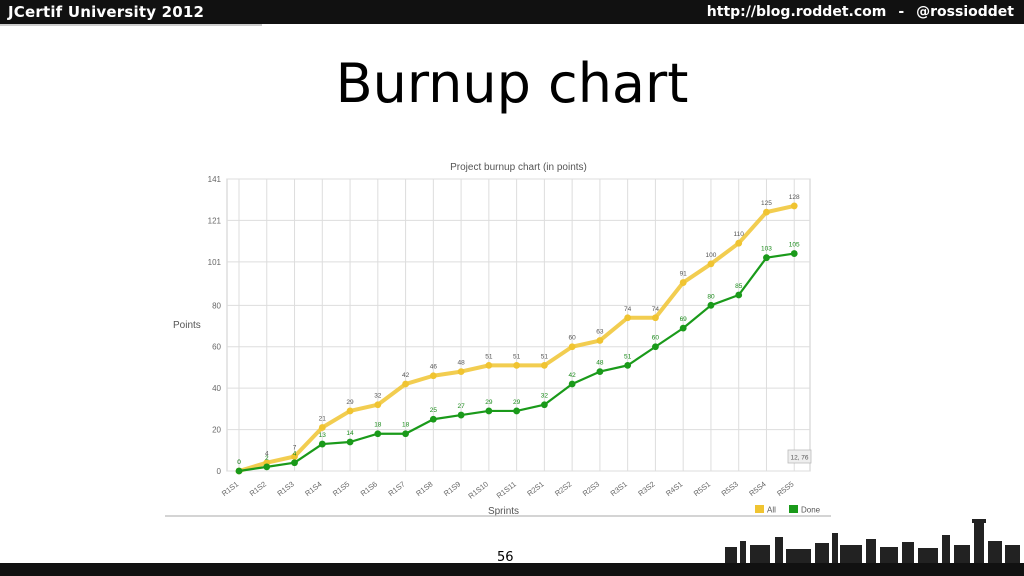 The height and width of the screenshot is (576, 1024). Describe the element at coordinates (285, 488) in the screenshot. I see `x-tick-label: R1S3` at that location.